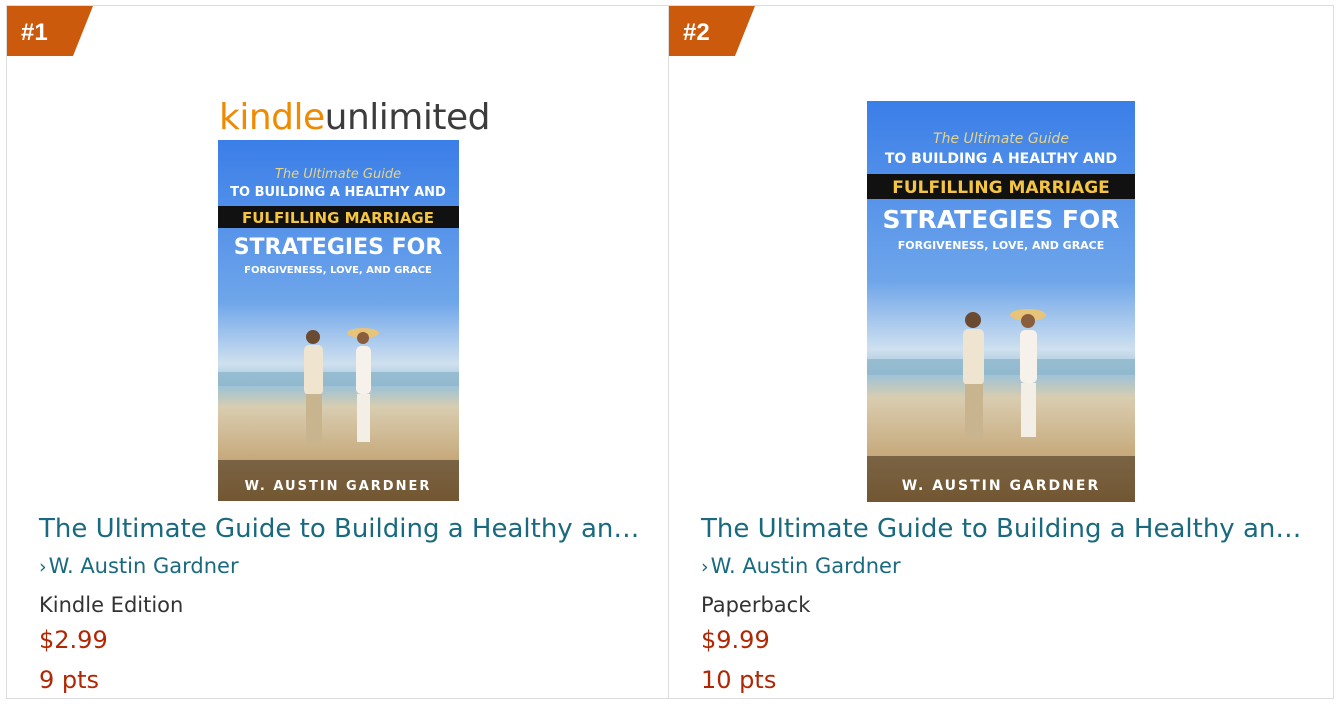 The width and height of the screenshot is (1336, 712). What do you see at coordinates (735, 640) in the screenshot?
I see `product-price: $9.99` at bounding box center [735, 640].